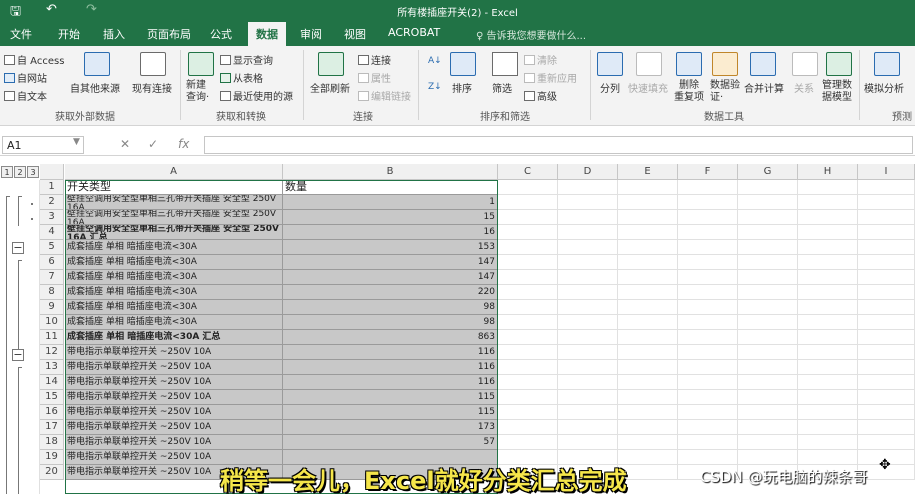  I want to click on existing-connections-button: 现有连接, so click(152, 87).